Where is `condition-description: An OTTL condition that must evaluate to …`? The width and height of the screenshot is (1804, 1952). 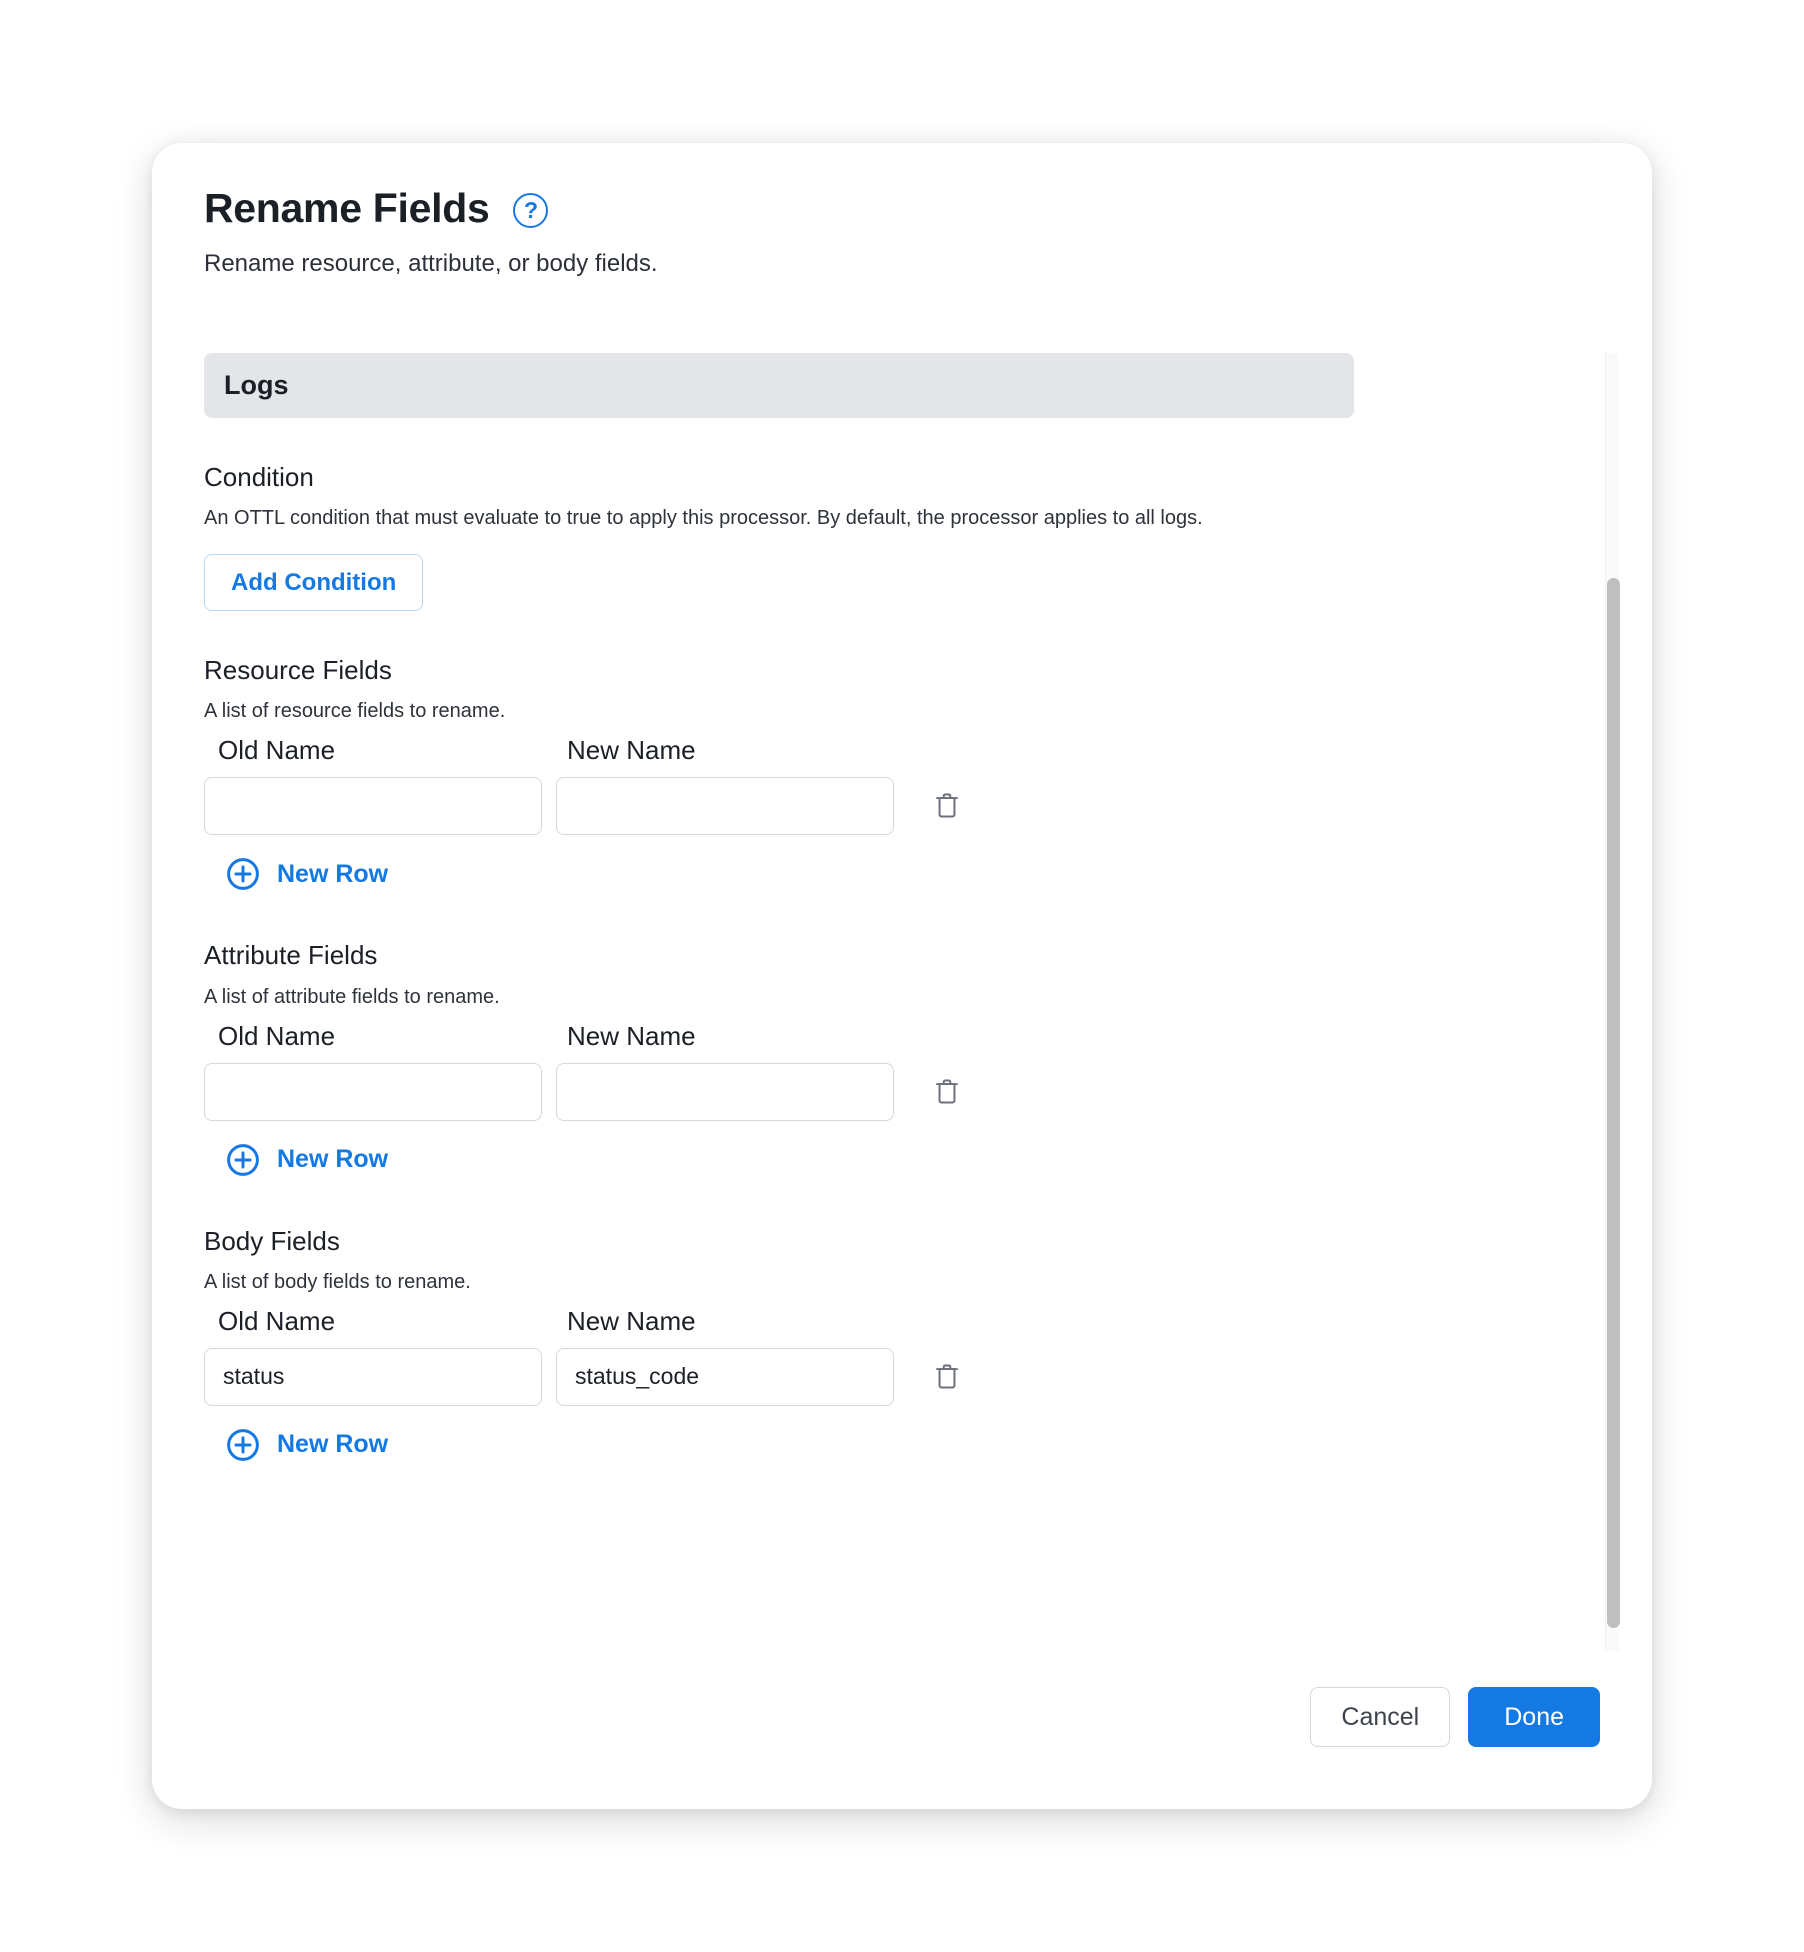
condition-description: An OTTL condition that must evaluate to … is located at coordinates (703, 518).